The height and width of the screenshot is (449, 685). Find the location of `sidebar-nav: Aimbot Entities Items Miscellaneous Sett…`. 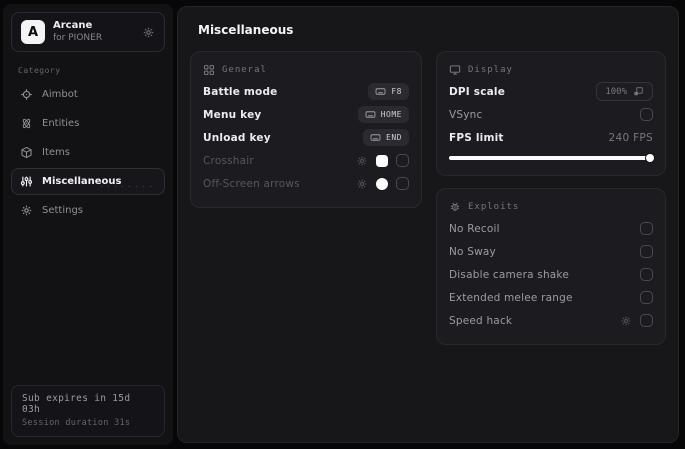

sidebar-nav: Aimbot Entities Items Miscellaneous Sett… is located at coordinates (88, 152).